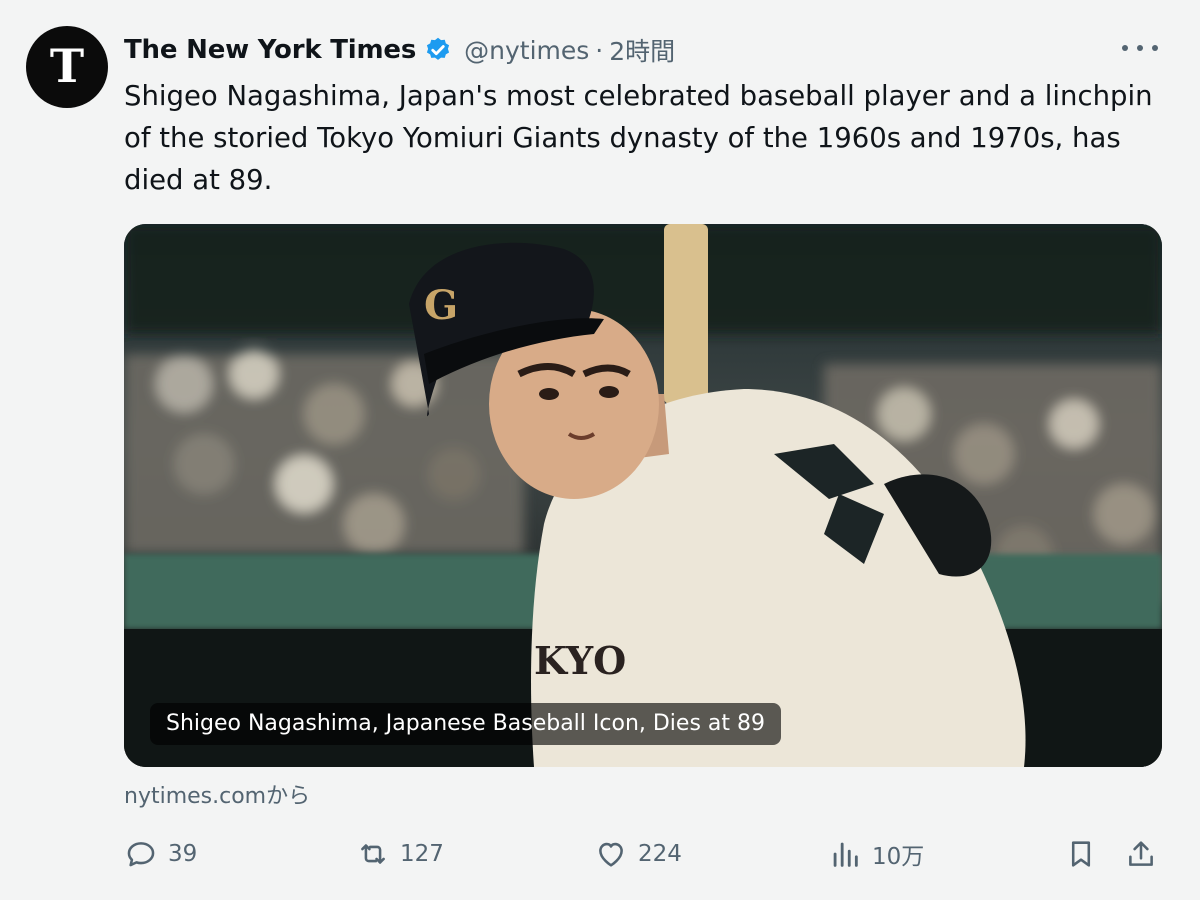  I want to click on reply-button: 39, so click(160, 854).